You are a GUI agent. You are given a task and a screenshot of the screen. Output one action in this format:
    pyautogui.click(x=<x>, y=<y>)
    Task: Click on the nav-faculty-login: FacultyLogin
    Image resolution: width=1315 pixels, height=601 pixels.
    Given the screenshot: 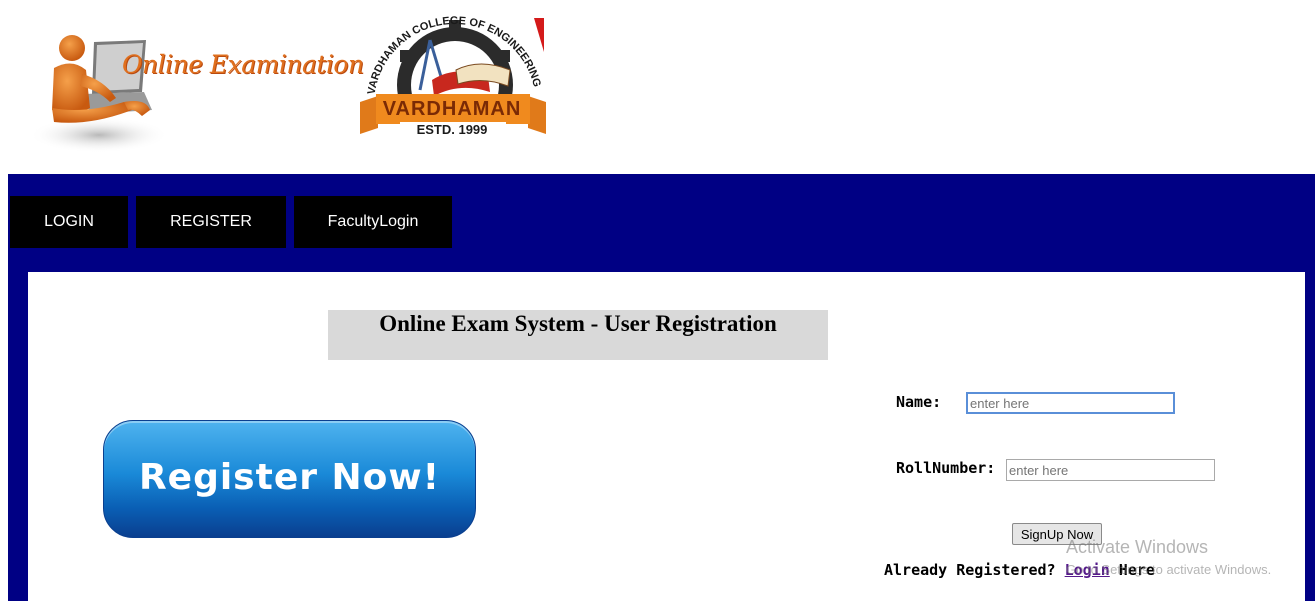 What is the action you would take?
    pyautogui.click(x=373, y=222)
    